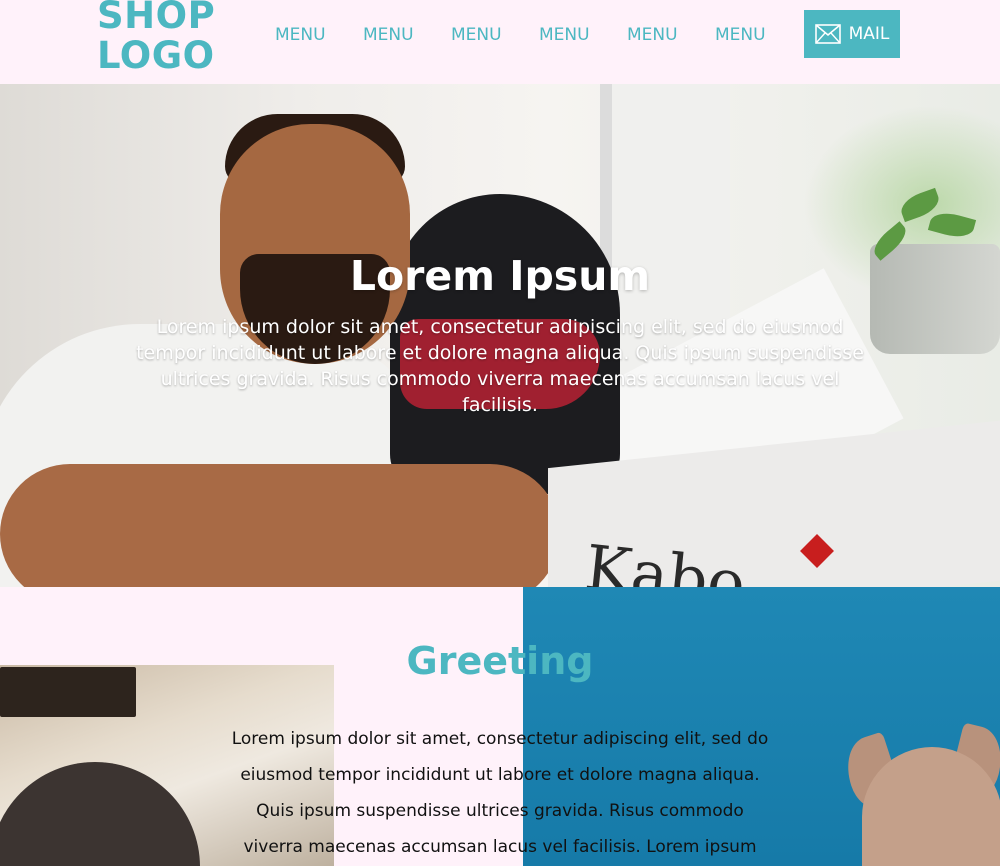 This screenshot has width=1000, height=866. Describe the element at coordinates (477, 35) in the screenshot. I see `nav-menu-3: MENU` at that location.